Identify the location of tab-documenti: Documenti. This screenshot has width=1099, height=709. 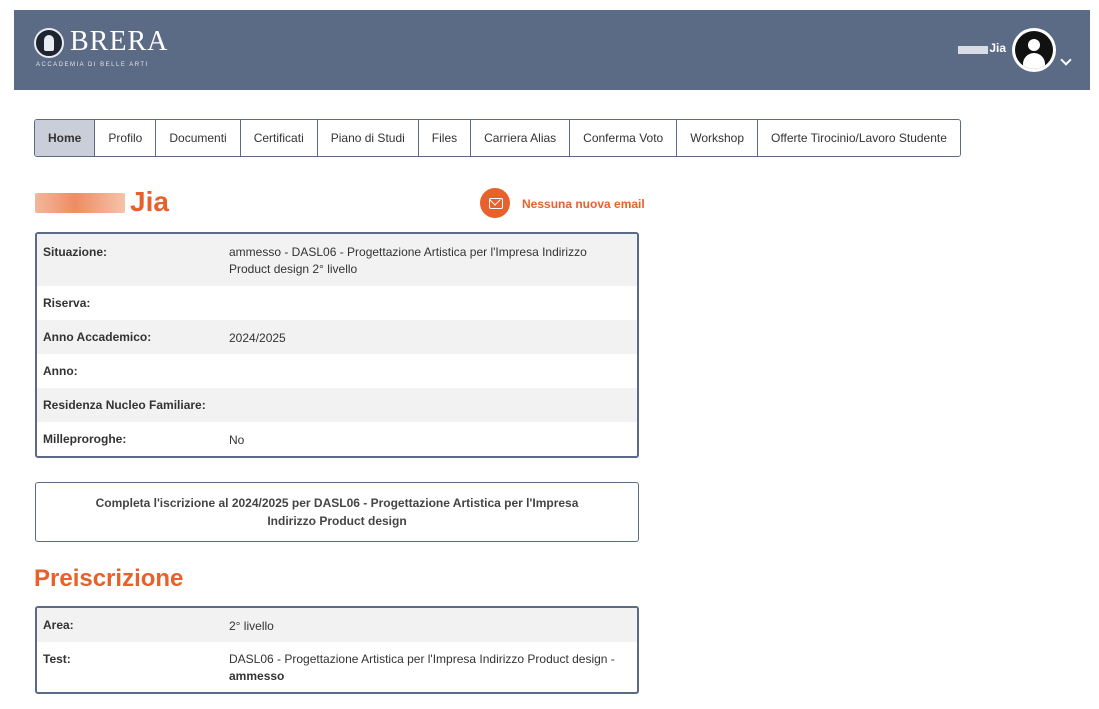
(198, 138).